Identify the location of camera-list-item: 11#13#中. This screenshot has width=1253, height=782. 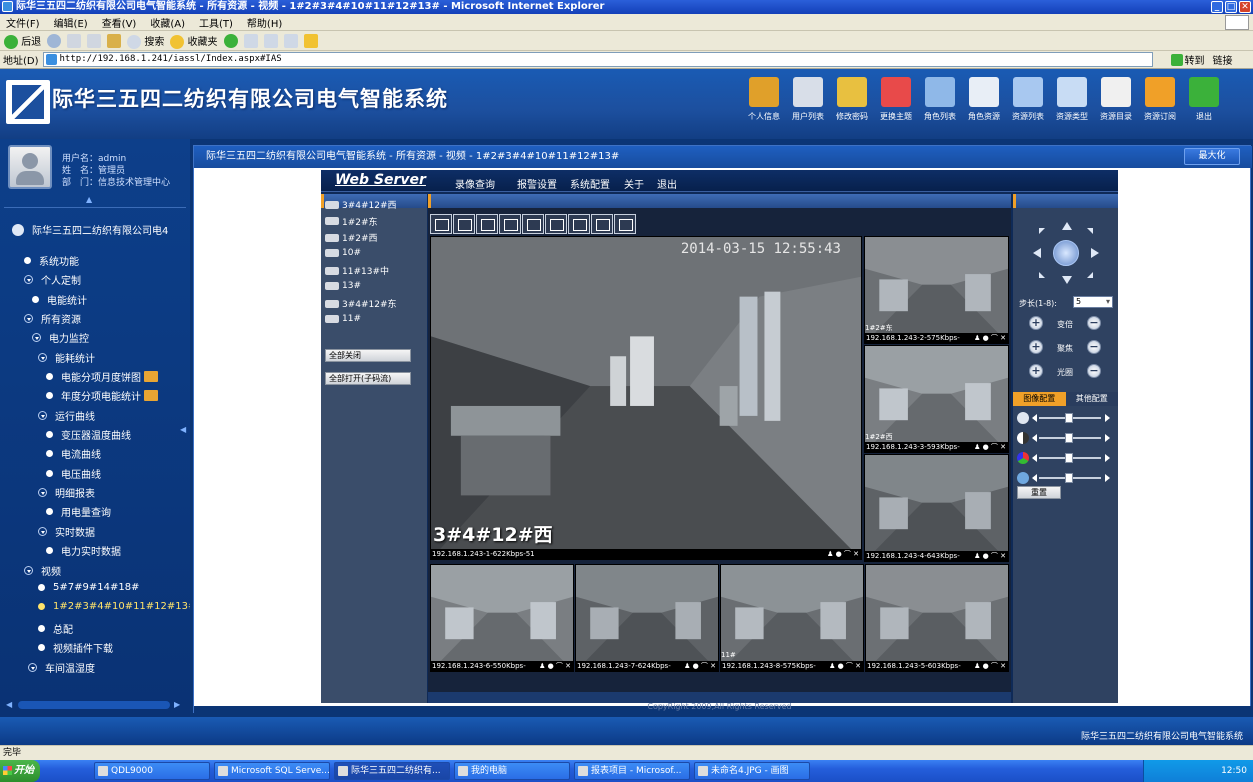
(357, 270).